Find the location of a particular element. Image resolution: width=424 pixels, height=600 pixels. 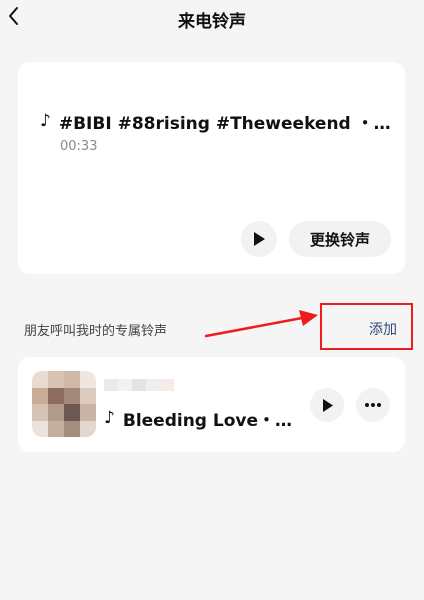

add-button: 添加 is located at coordinates (383, 329).